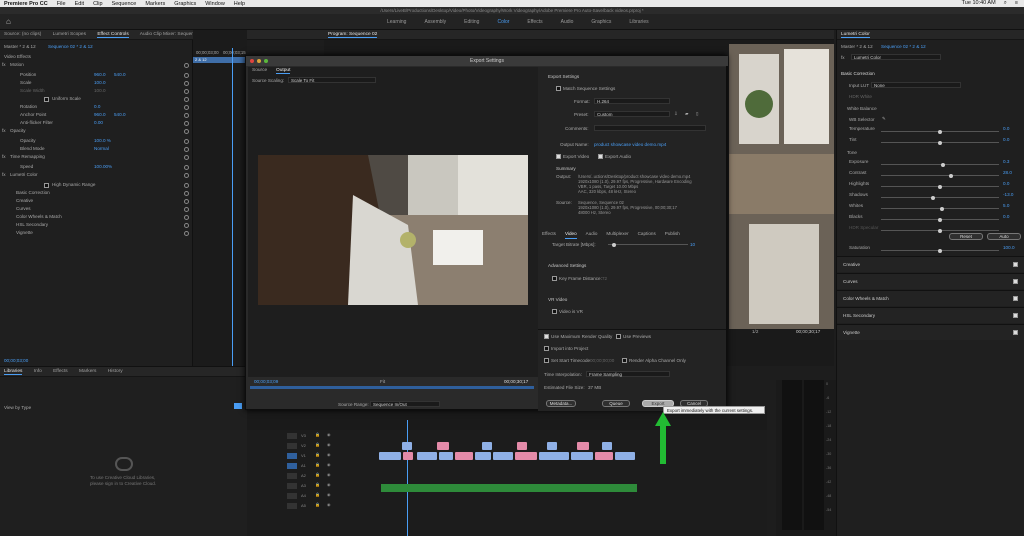  I want to click on video-is-vr-checkbox: Video is VR, so click(567, 312).